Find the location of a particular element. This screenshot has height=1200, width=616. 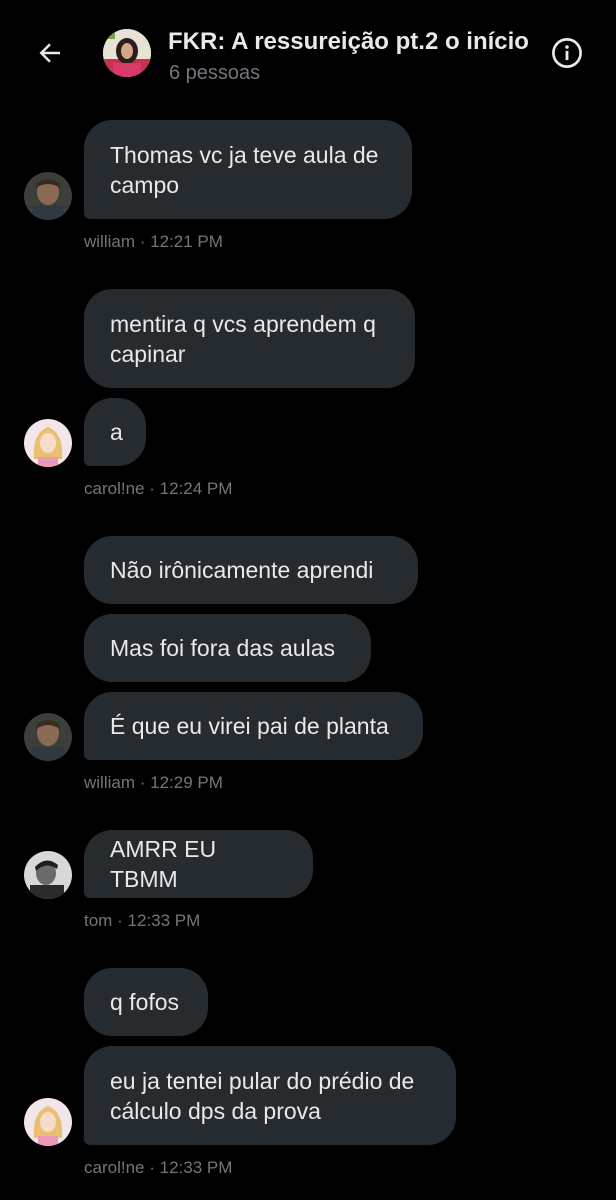

message-bubble: AMRR EU TBMM is located at coordinates (198, 864).